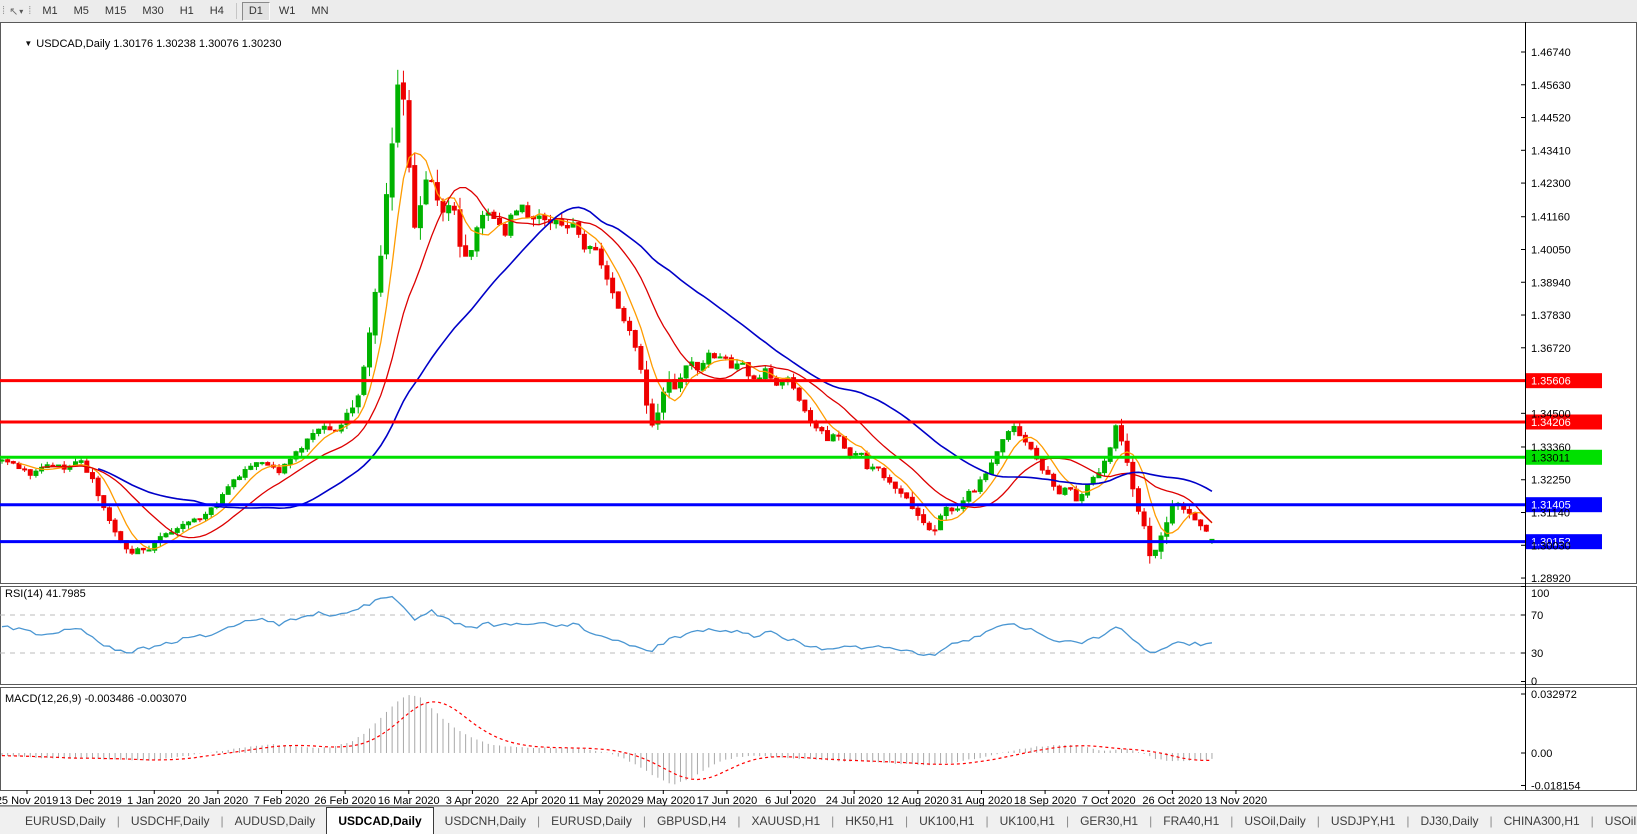 This screenshot has width=1637, height=834. What do you see at coordinates (1045, 800) in the screenshot?
I see `svg-text: 18 Sep 2020` at bounding box center [1045, 800].